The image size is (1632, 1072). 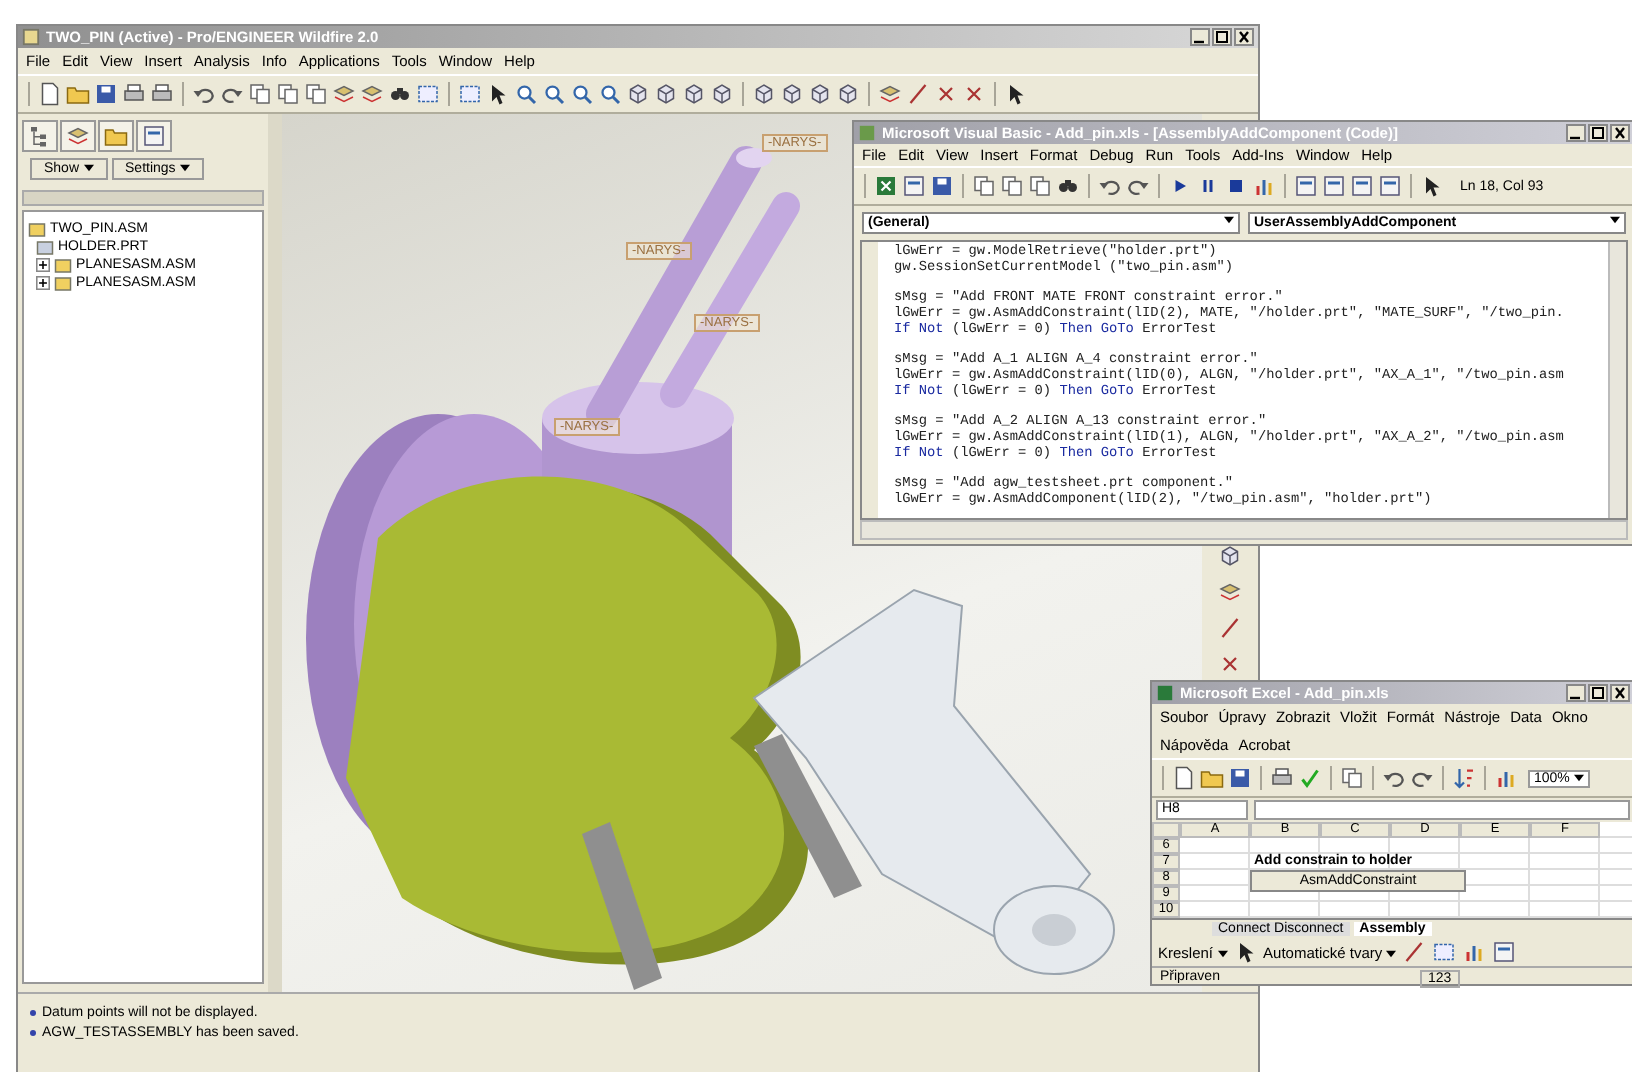 I want to click on sort-icon, so click(x=1464, y=778).